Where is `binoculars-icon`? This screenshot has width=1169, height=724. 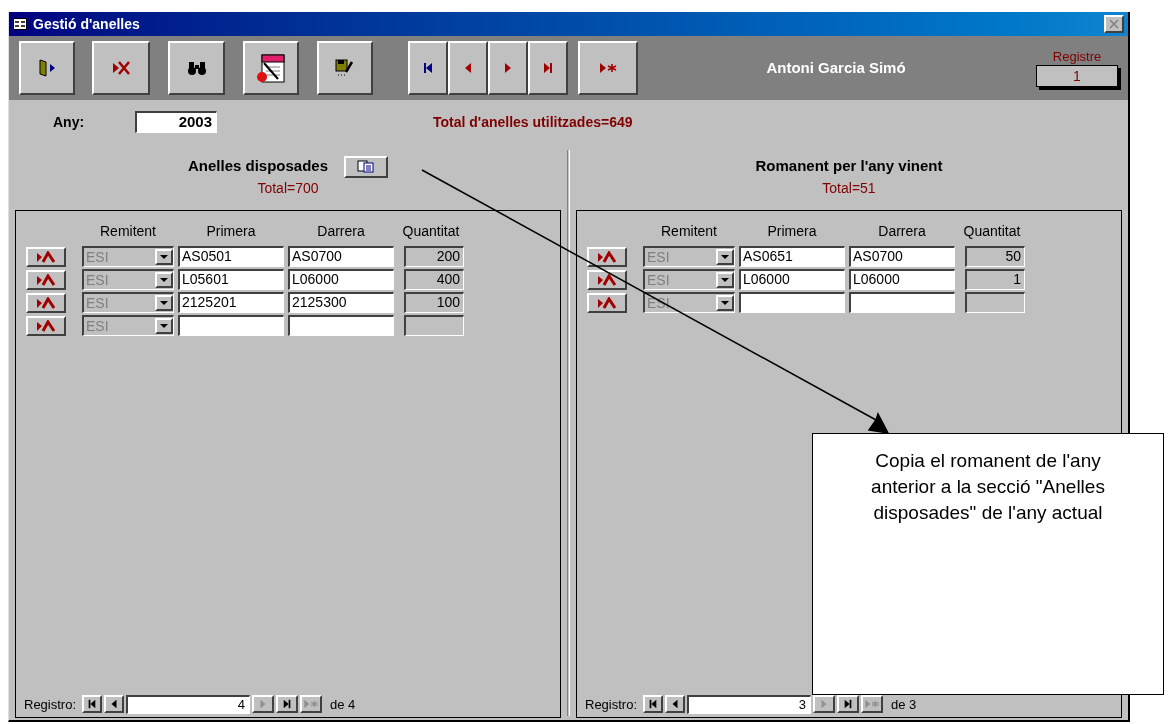 binoculars-icon is located at coordinates (196, 68).